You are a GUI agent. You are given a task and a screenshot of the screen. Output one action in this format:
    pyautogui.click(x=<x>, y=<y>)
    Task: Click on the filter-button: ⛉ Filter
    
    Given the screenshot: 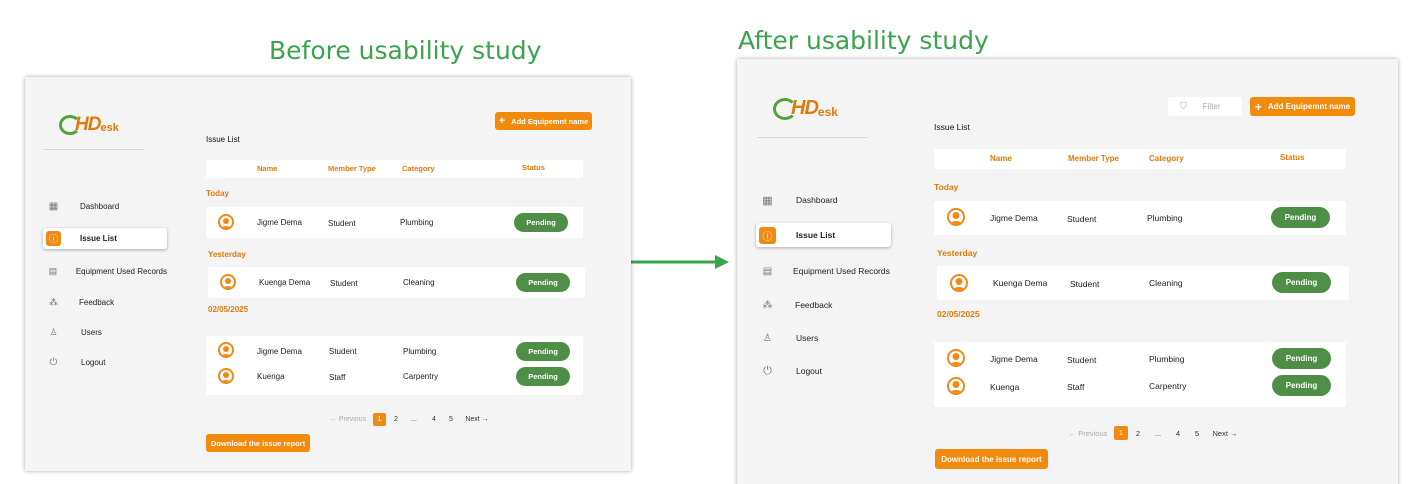 What is the action you would take?
    pyautogui.click(x=1205, y=106)
    